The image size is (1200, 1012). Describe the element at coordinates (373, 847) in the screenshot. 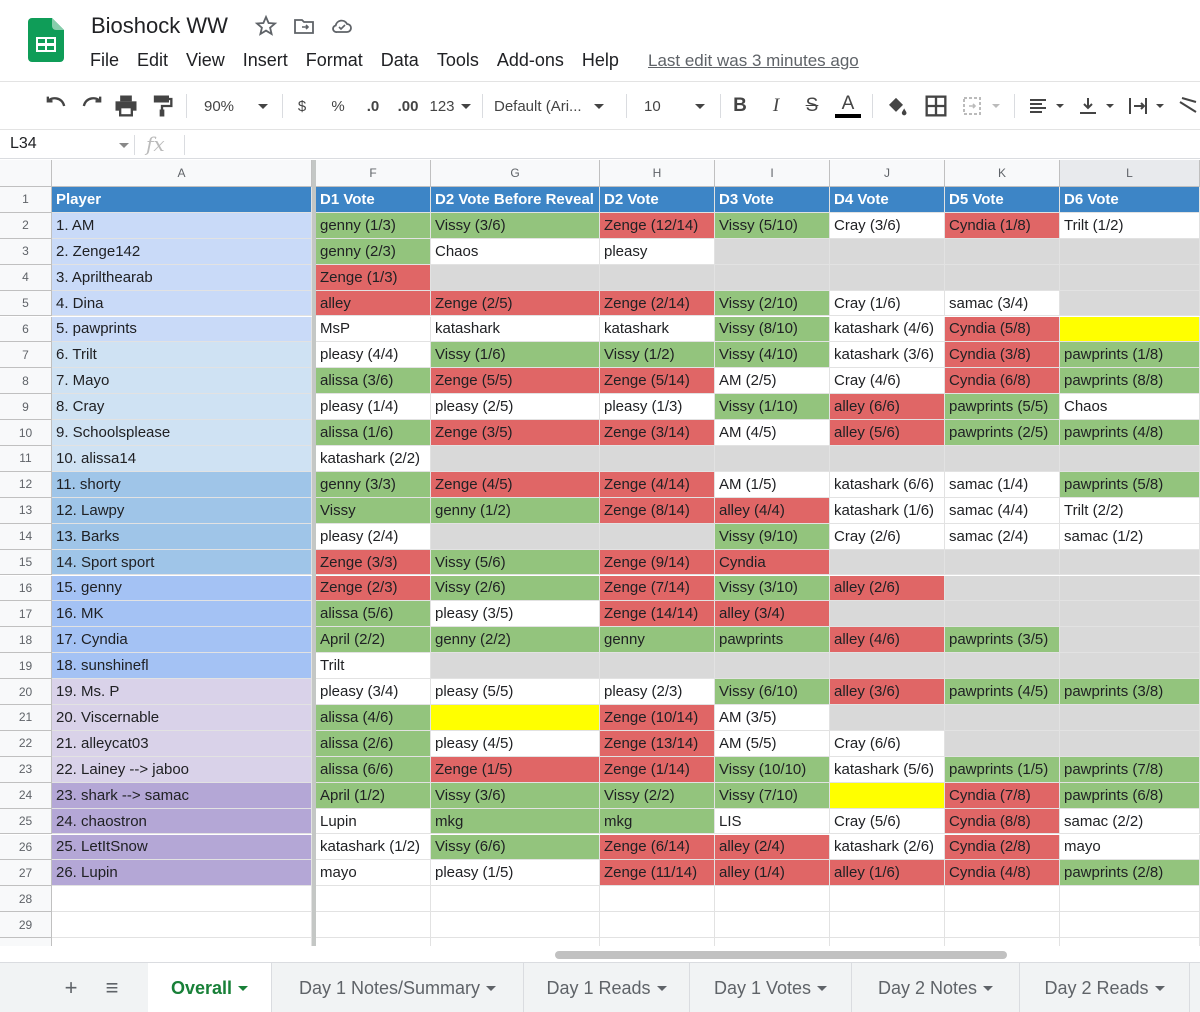

I see `vote-cell: katashark (1/2)` at that location.